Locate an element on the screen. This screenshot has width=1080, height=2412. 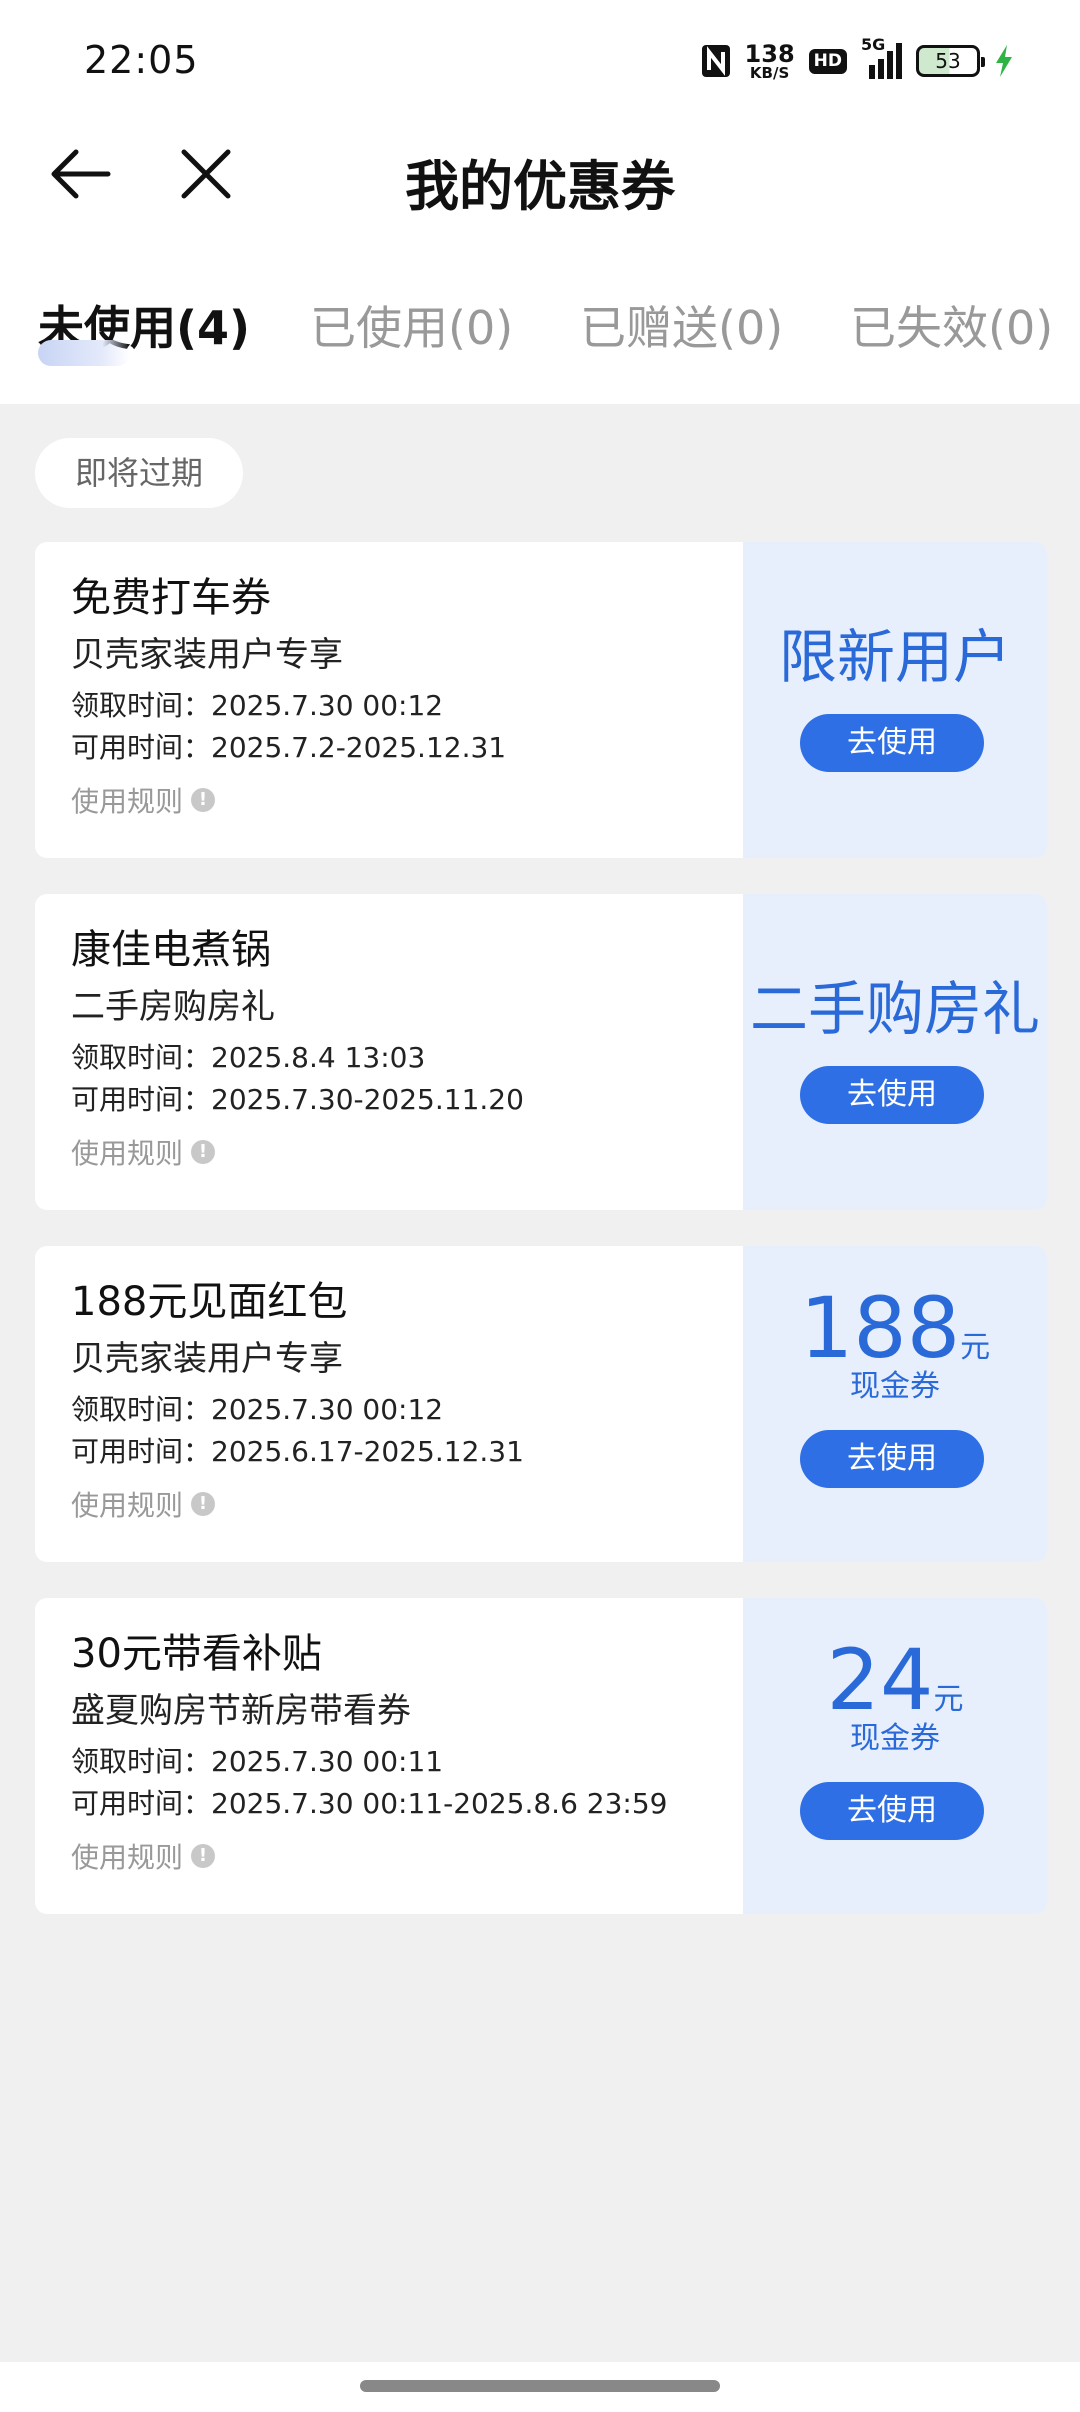
coupon-action-panel: 24元 现金券 去使用 is located at coordinates (895, 1756).